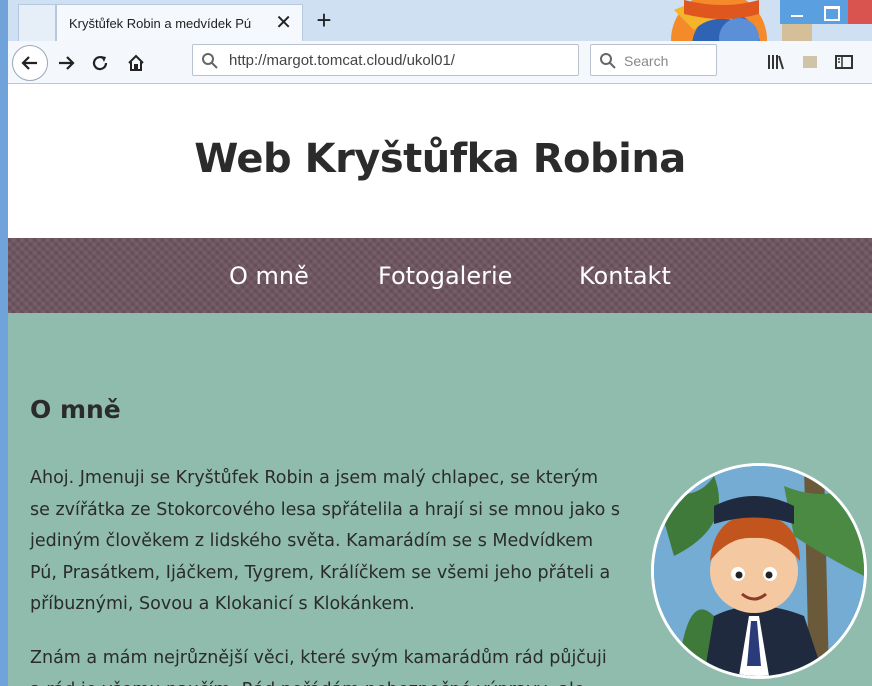  I want to click on back-button, so click(30, 63).